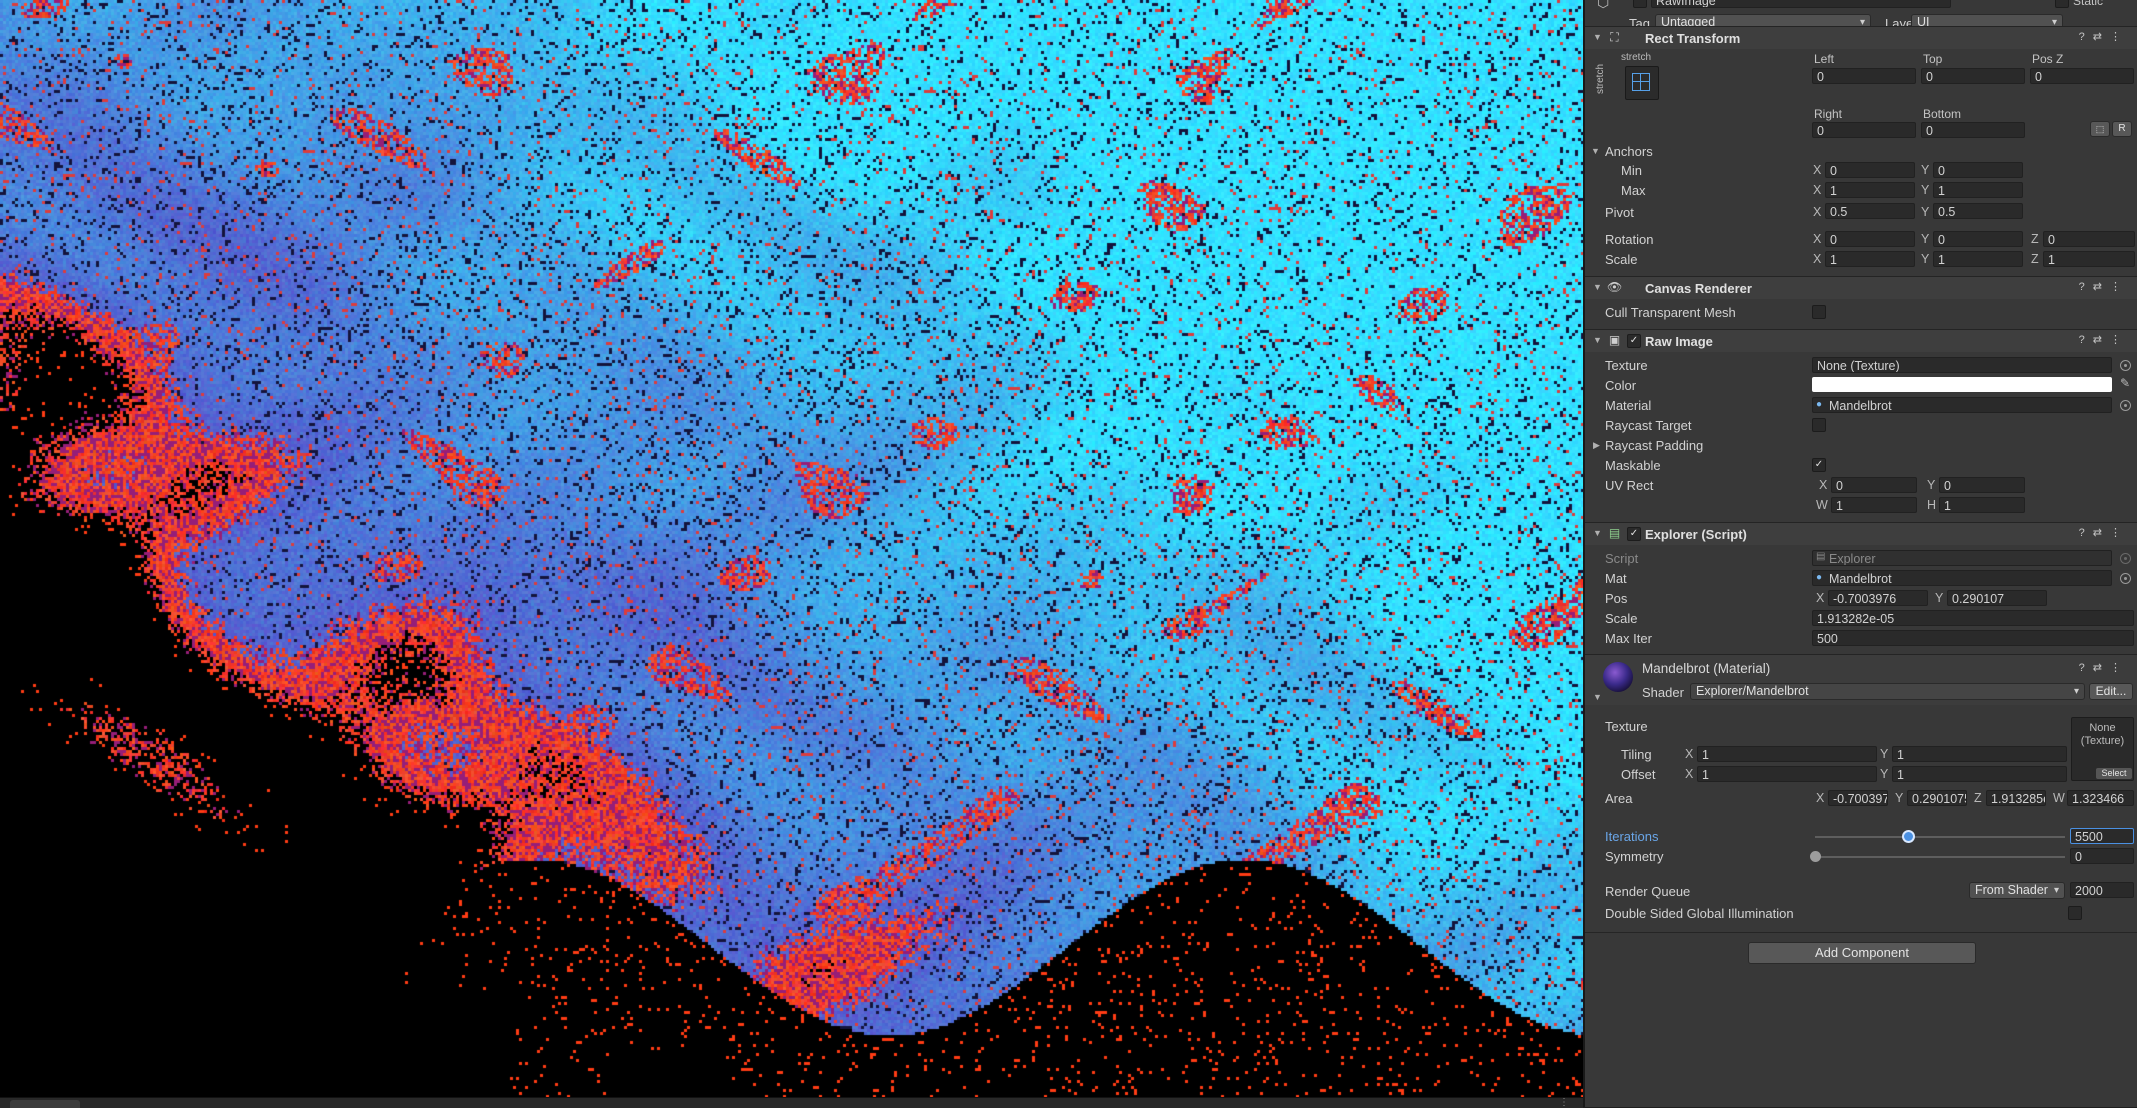 The image size is (2137, 1108). Describe the element at coordinates (2102, 856) in the screenshot. I see `symmetry-field: 0` at that location.